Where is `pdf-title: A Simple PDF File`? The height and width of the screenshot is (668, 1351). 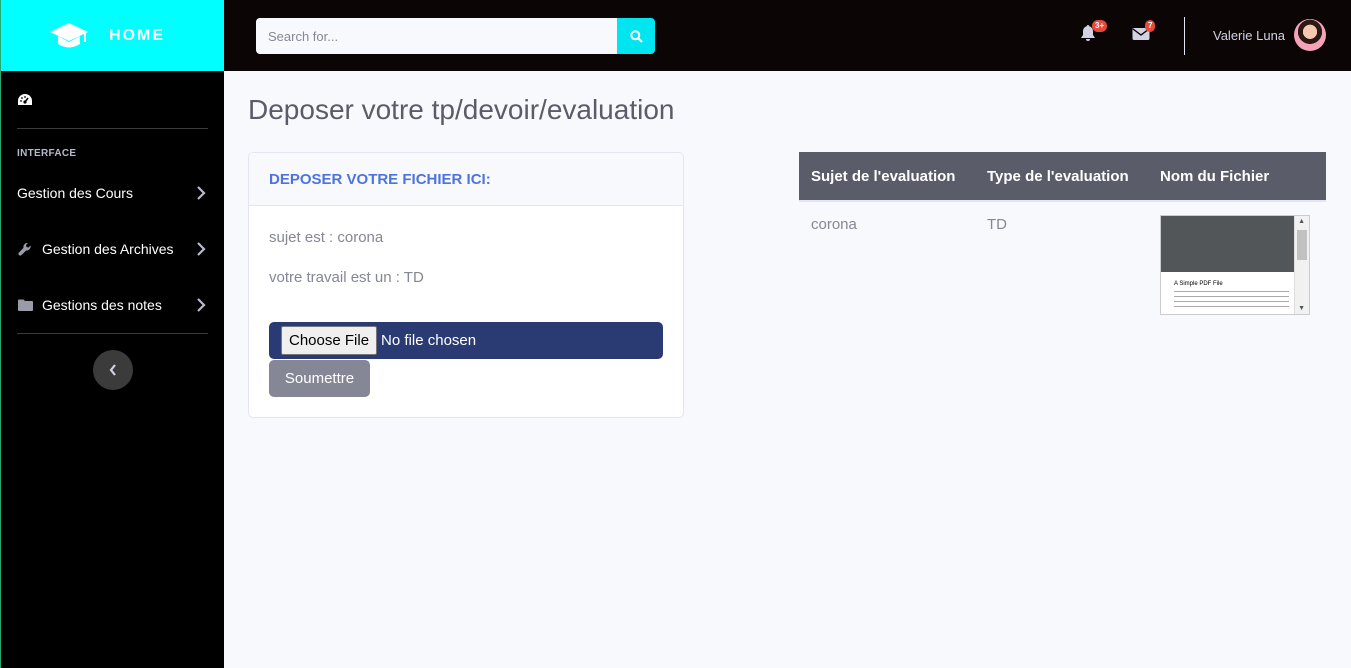 pdf-title: A Simple PDF File is located at coordinates (1198, 284).